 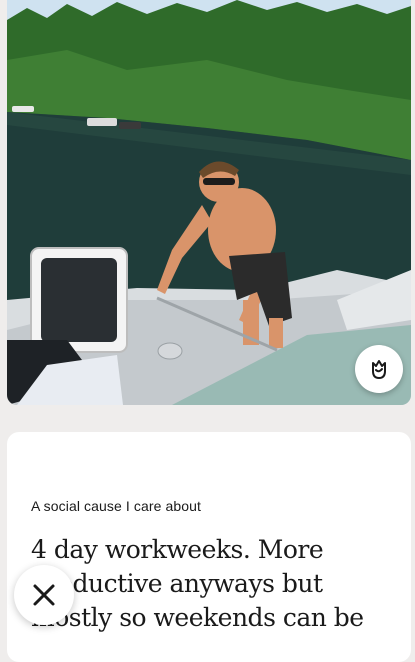 I want to click on rose-button, so click(x=379, y=369).